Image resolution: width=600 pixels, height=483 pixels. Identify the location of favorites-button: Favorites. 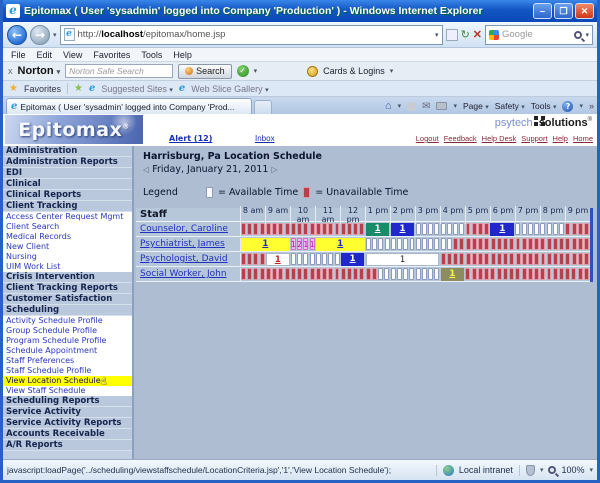
(42, 89).